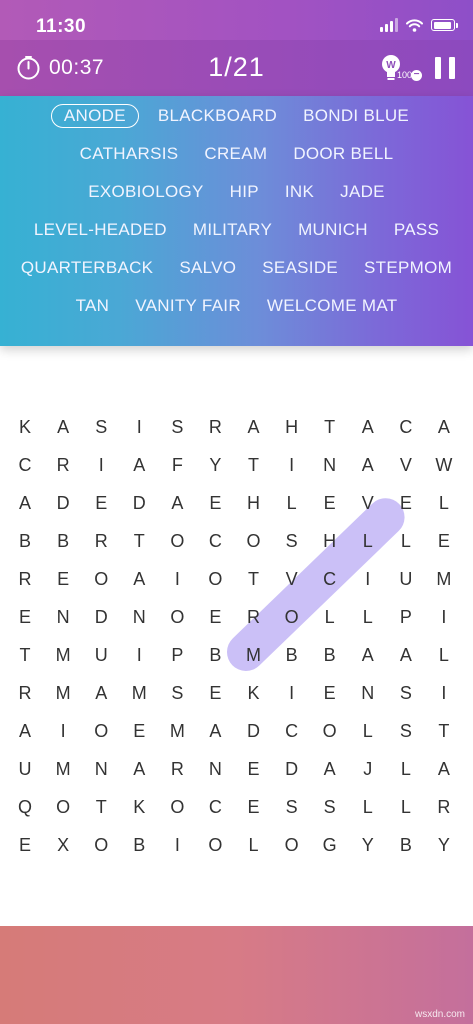 This screenshot has width=473, height=1024. Describe the element at coordinates (444, 465) in the screenshot. I see `grid-cell: W` at that location.